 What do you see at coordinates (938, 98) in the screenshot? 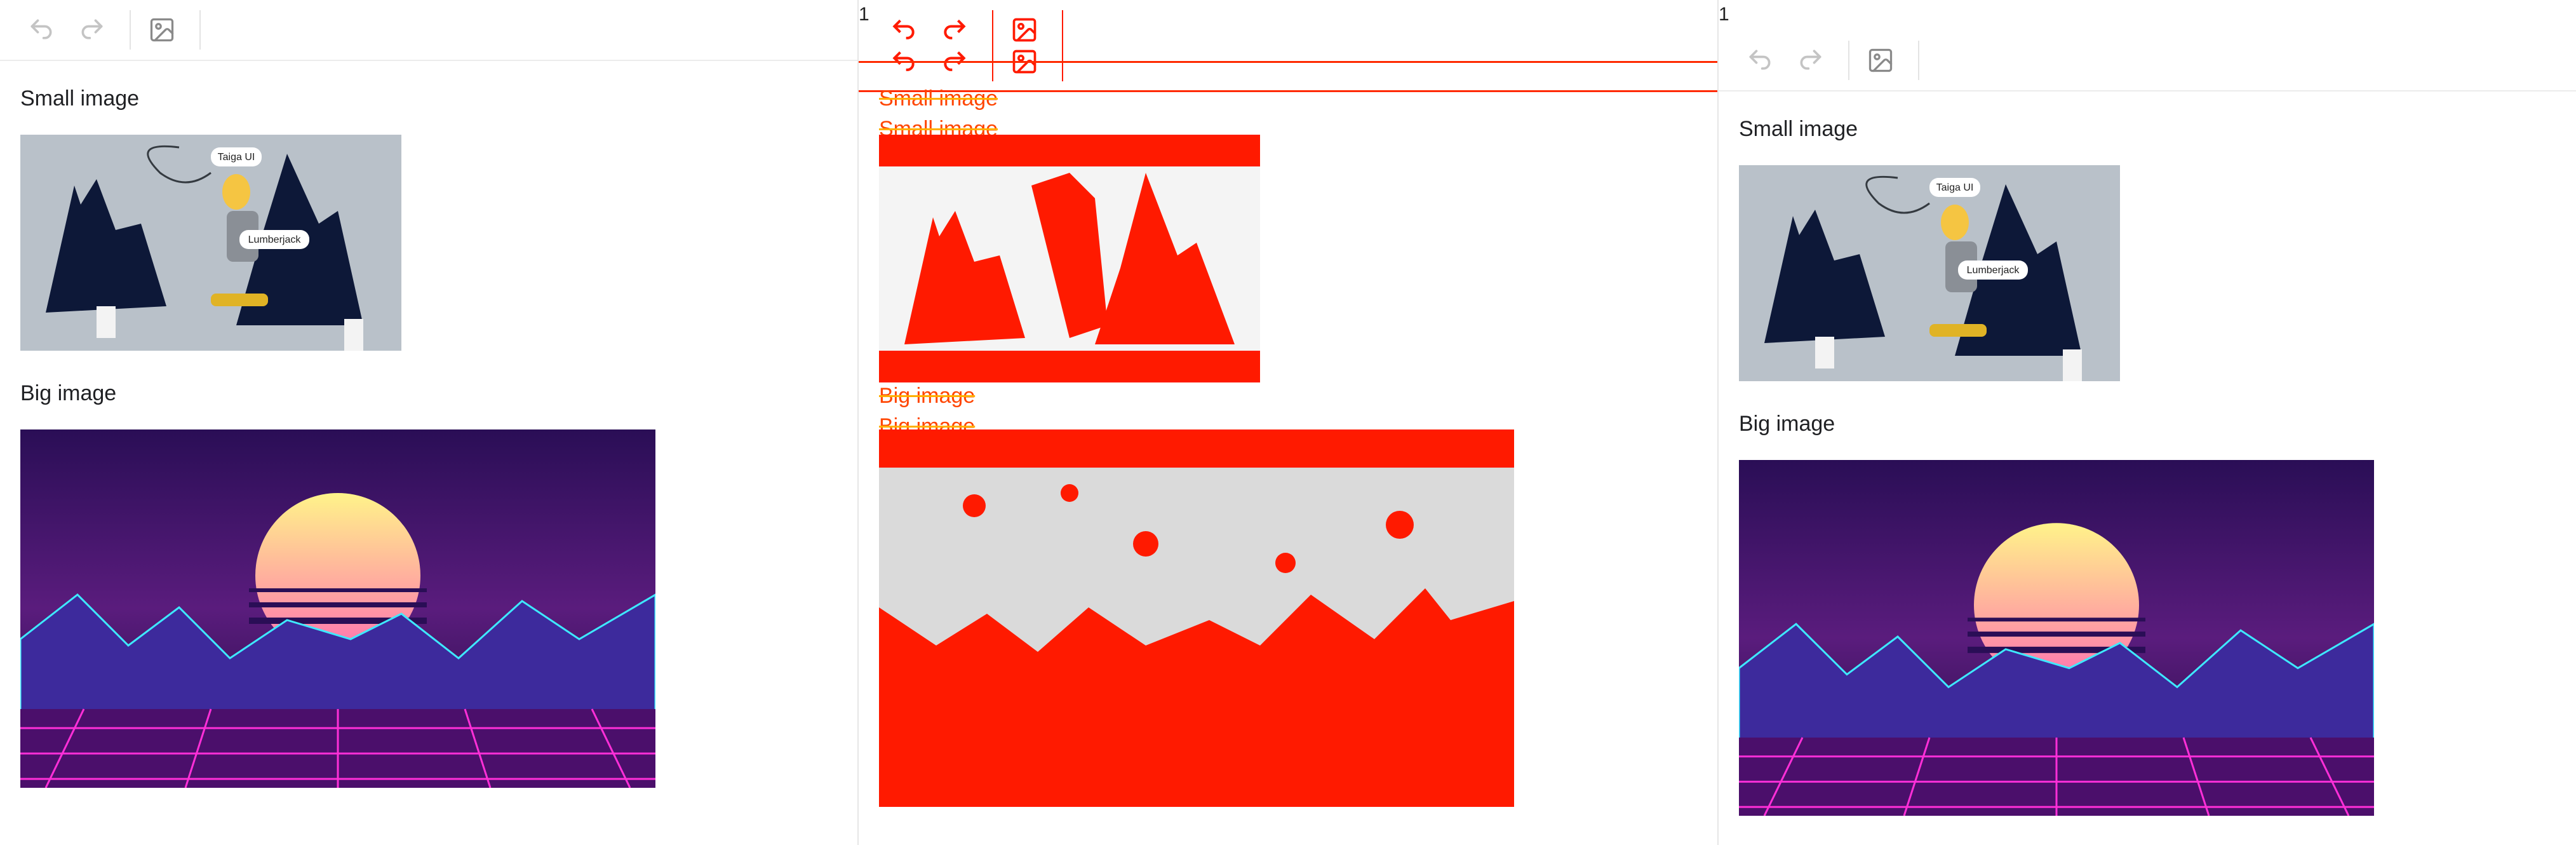
I see `diff-small-label: Small image` at bounding box center [938, 98].